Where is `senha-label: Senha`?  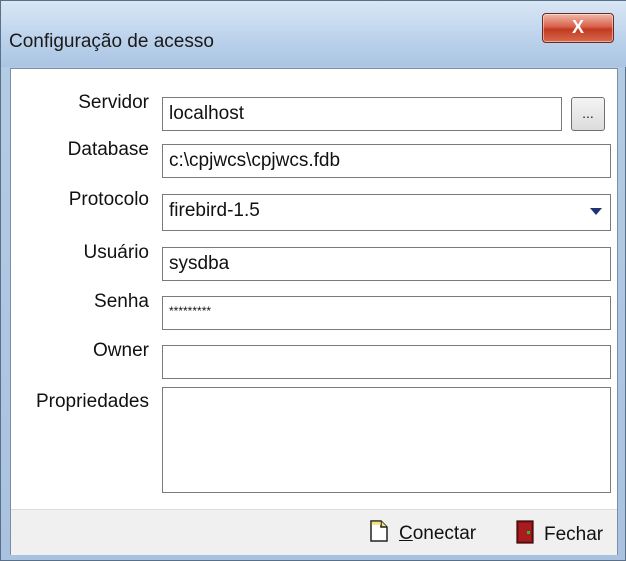
senha-label: Senha is located at coordinates (121, 301).